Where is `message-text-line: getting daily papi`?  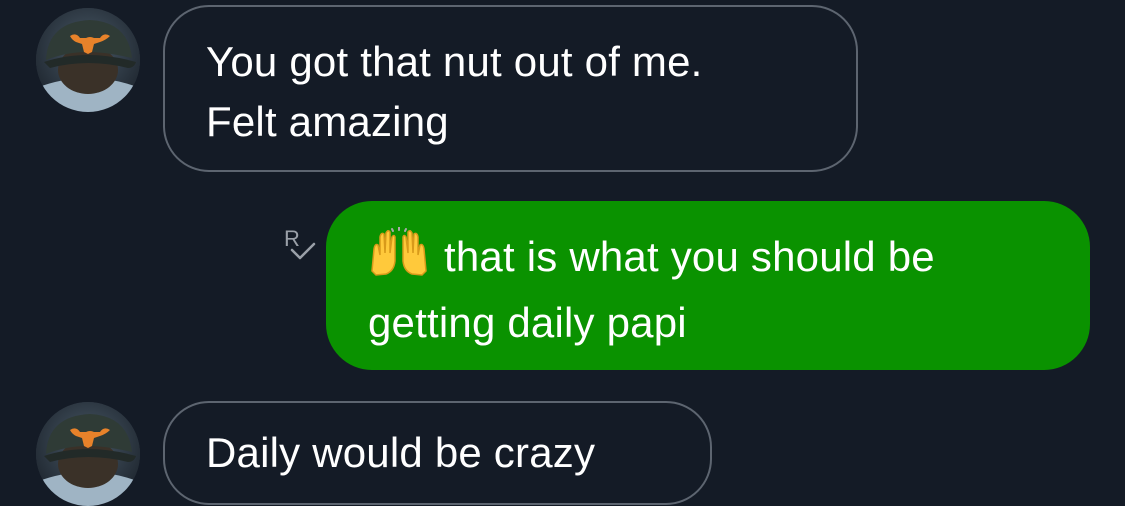
message-text-line: getting daily papi is located at coordinates (527, 322).